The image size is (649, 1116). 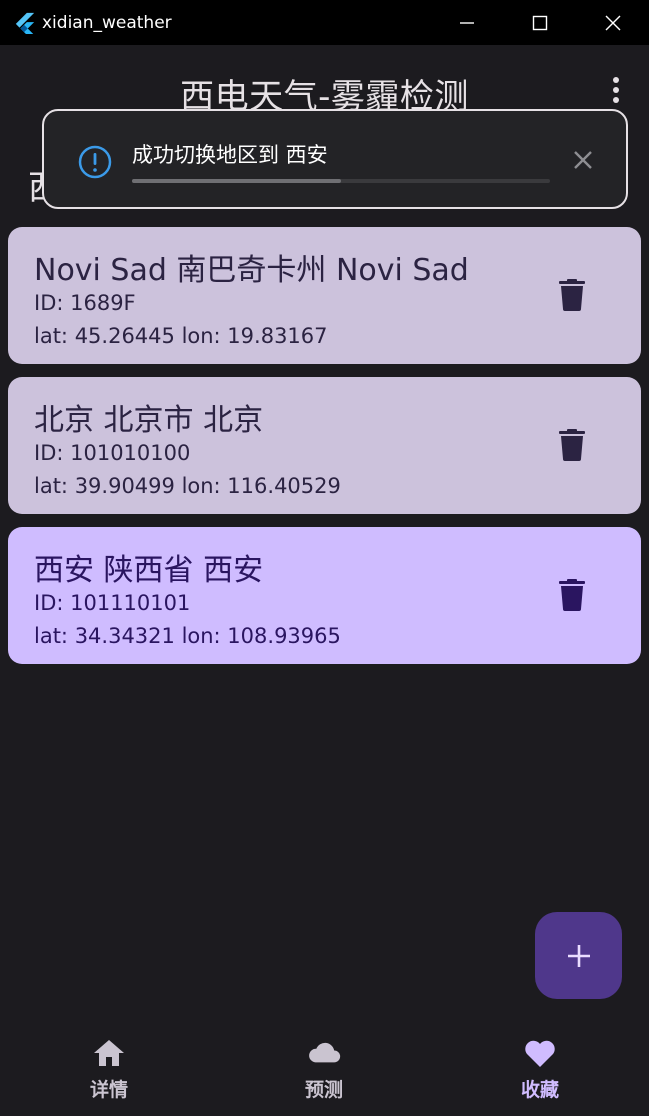 I want to click on nav-label: 预测, so click(x=323, y=1090).